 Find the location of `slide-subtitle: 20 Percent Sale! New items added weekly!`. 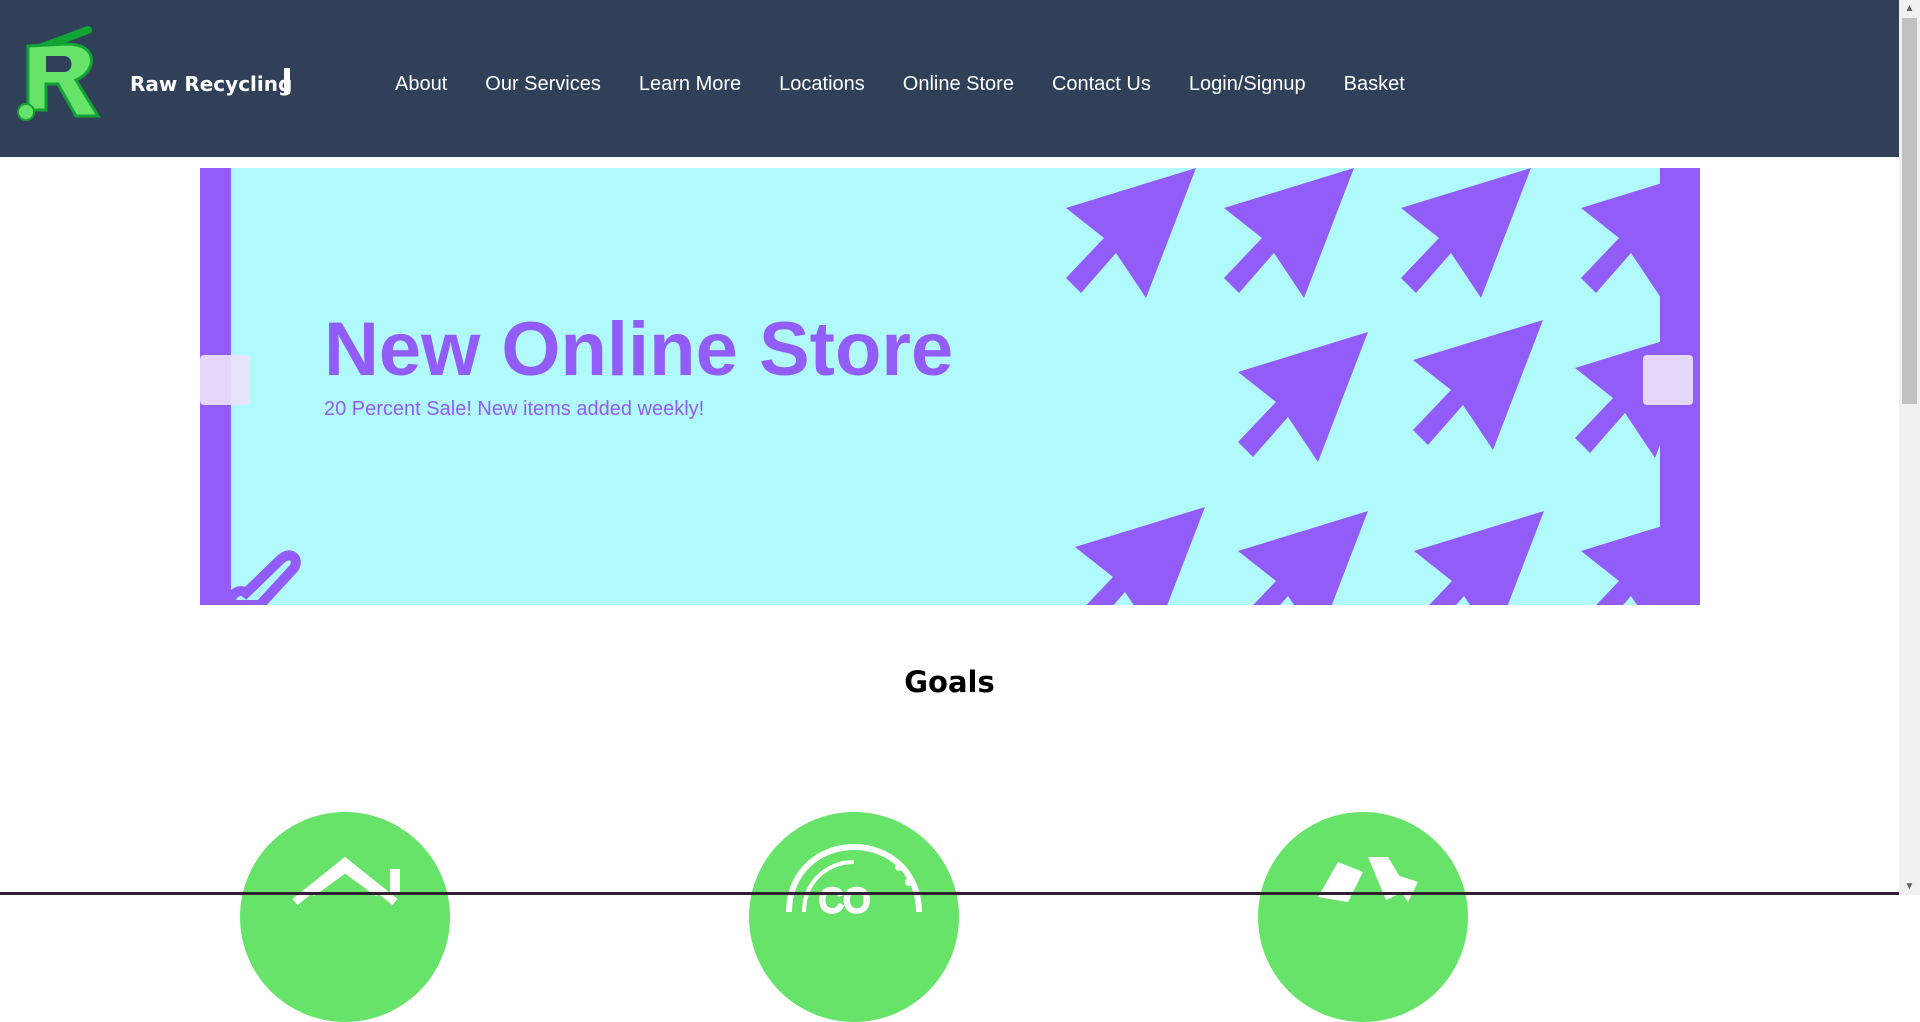

slide-subtitle: 20 Percent Sale! New items added weekly! is located at coordinates (514, 409).